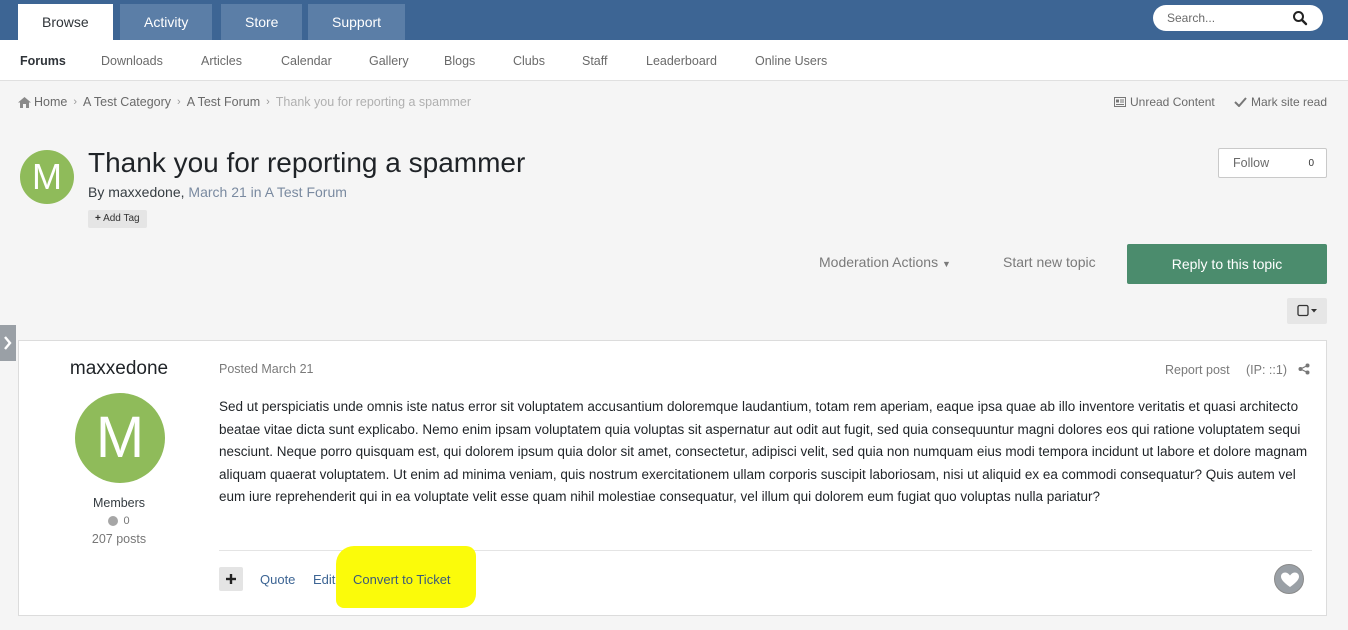 This screenshot has width=1348, height=630. I want to click on unread-content-link: Unread Content, so click(1164, 102).